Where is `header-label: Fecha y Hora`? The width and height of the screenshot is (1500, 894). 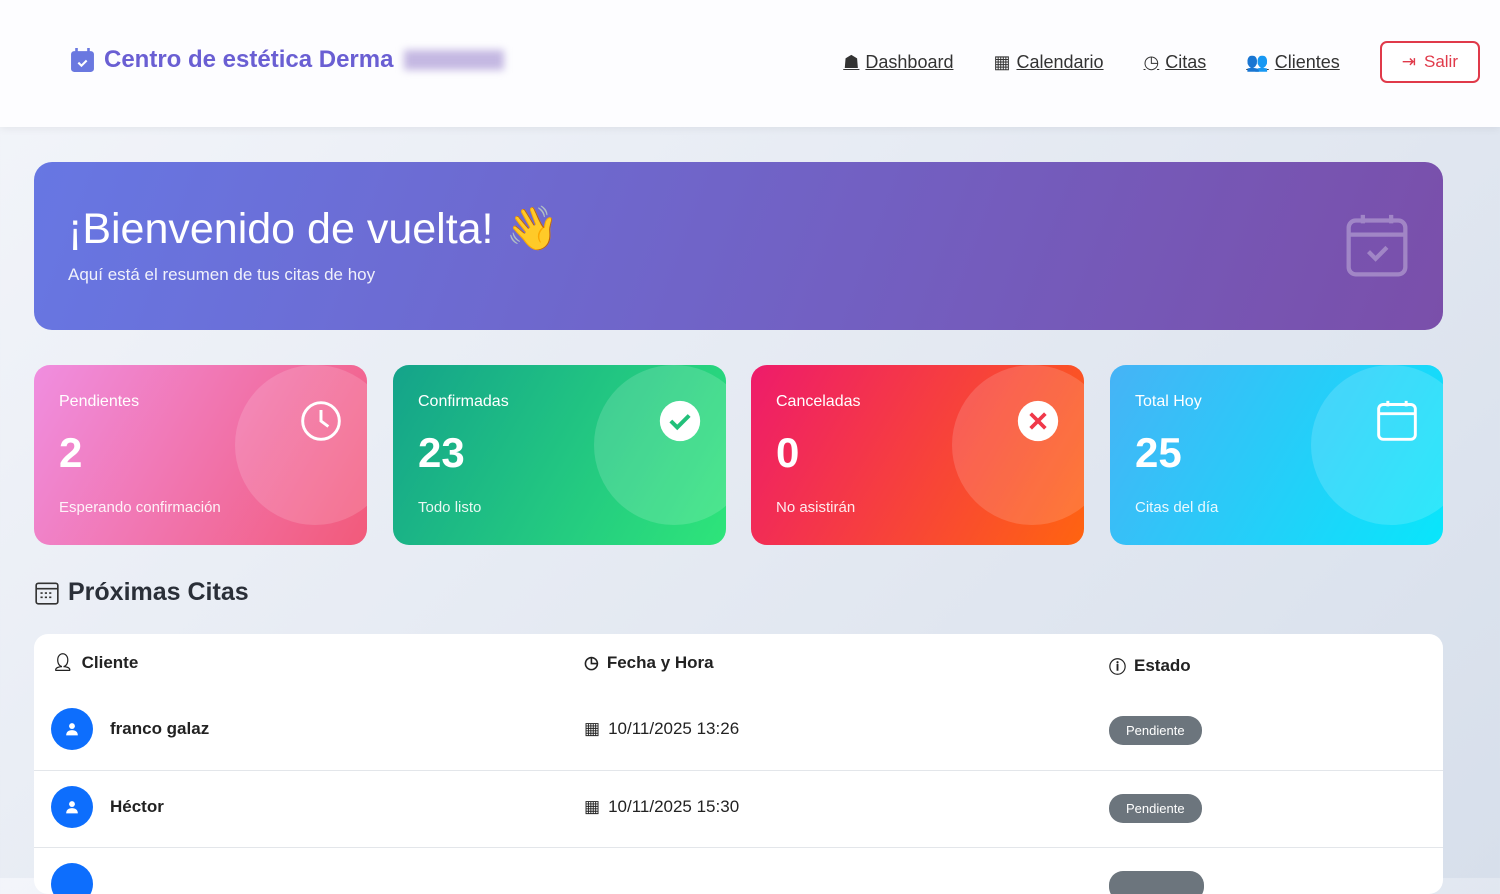 header-label: Fecha y Hora is located at coordinates (660, 662).